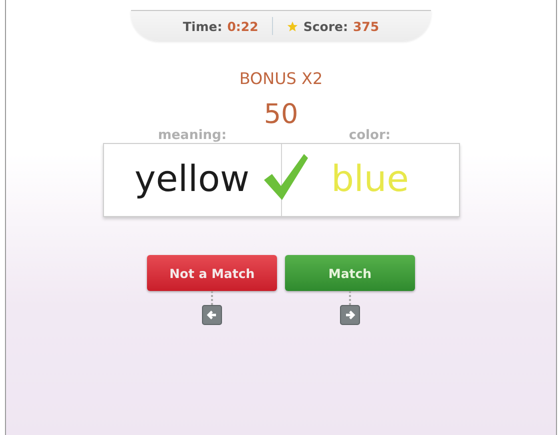 This screenshot has height=435, width=558. Describe the element at coordinates (192, 135) in the screenshot. I see `card-label: meaning:` at that location.